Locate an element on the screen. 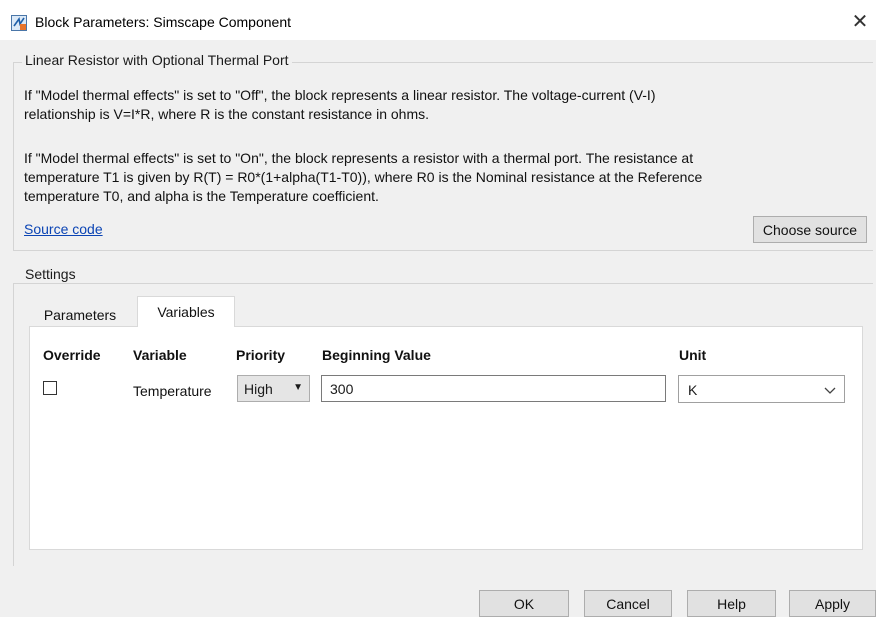 The height and width of the screenshot is (617, 876). apply-button: Apply is located at coordinates (832, 603).